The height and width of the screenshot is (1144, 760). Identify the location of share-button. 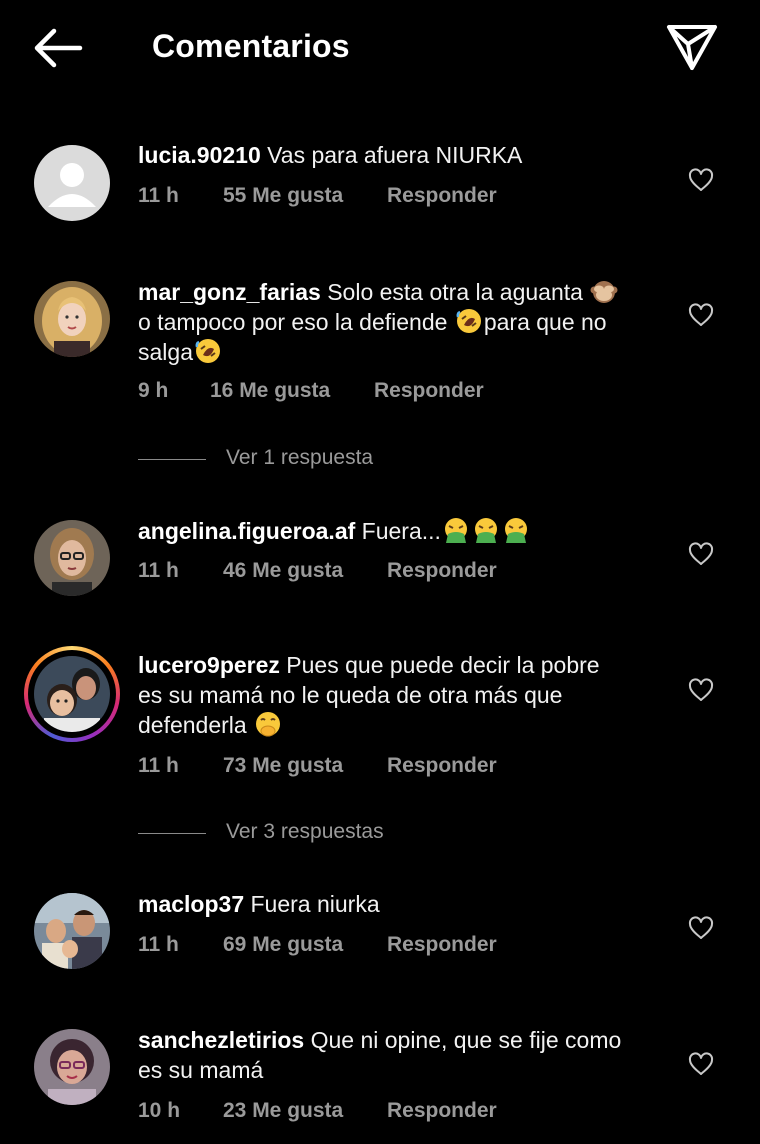
(692, 47).